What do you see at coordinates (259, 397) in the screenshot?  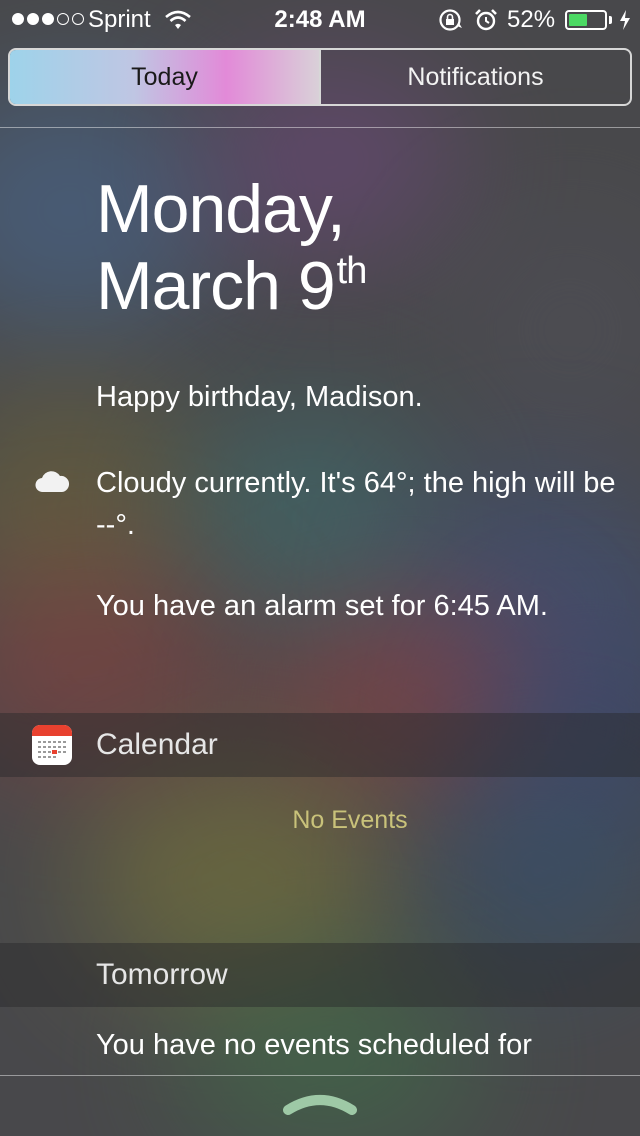 I see `birthday-message: Happy birthday, Madison.` at bounding box center [259, 397].